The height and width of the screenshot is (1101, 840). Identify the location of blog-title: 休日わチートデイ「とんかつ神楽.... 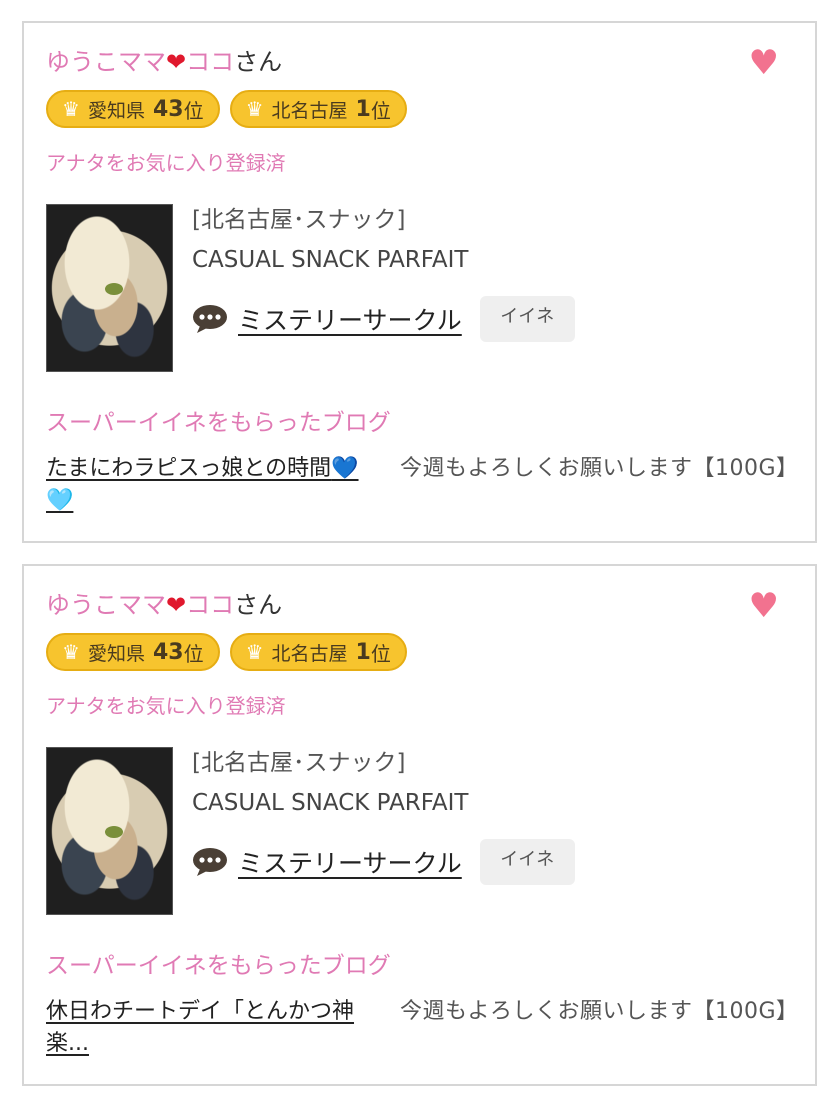
(200, 1027).